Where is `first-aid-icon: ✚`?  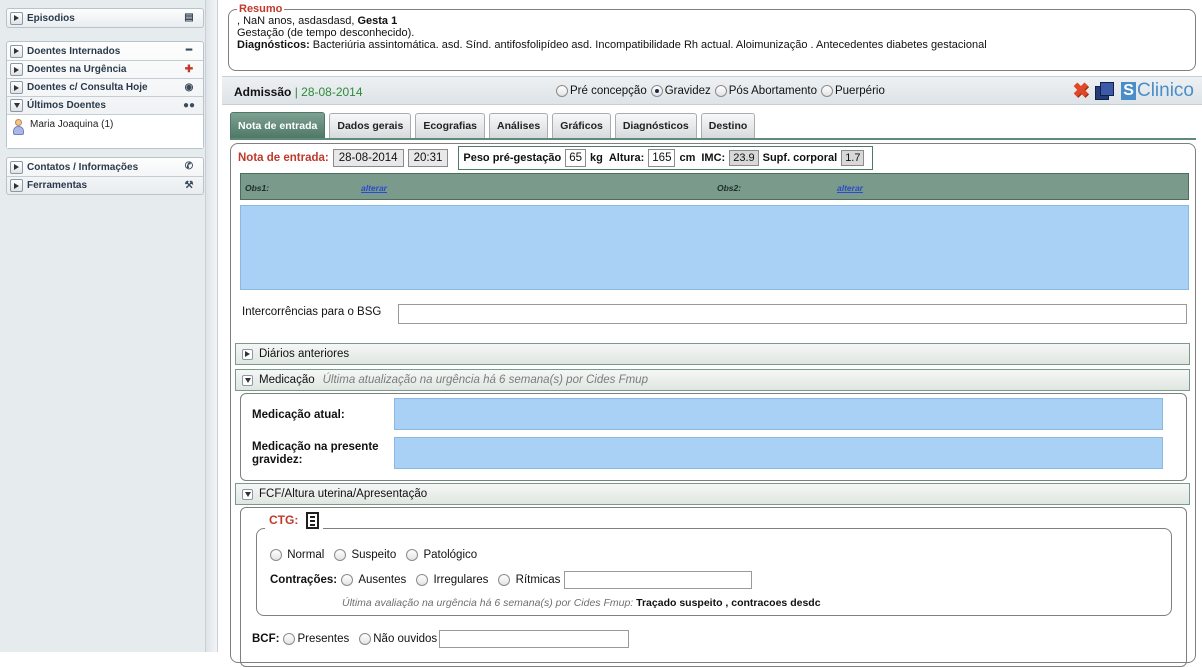 first-aid-icon: ✚ is located at coordinates (189, 69).